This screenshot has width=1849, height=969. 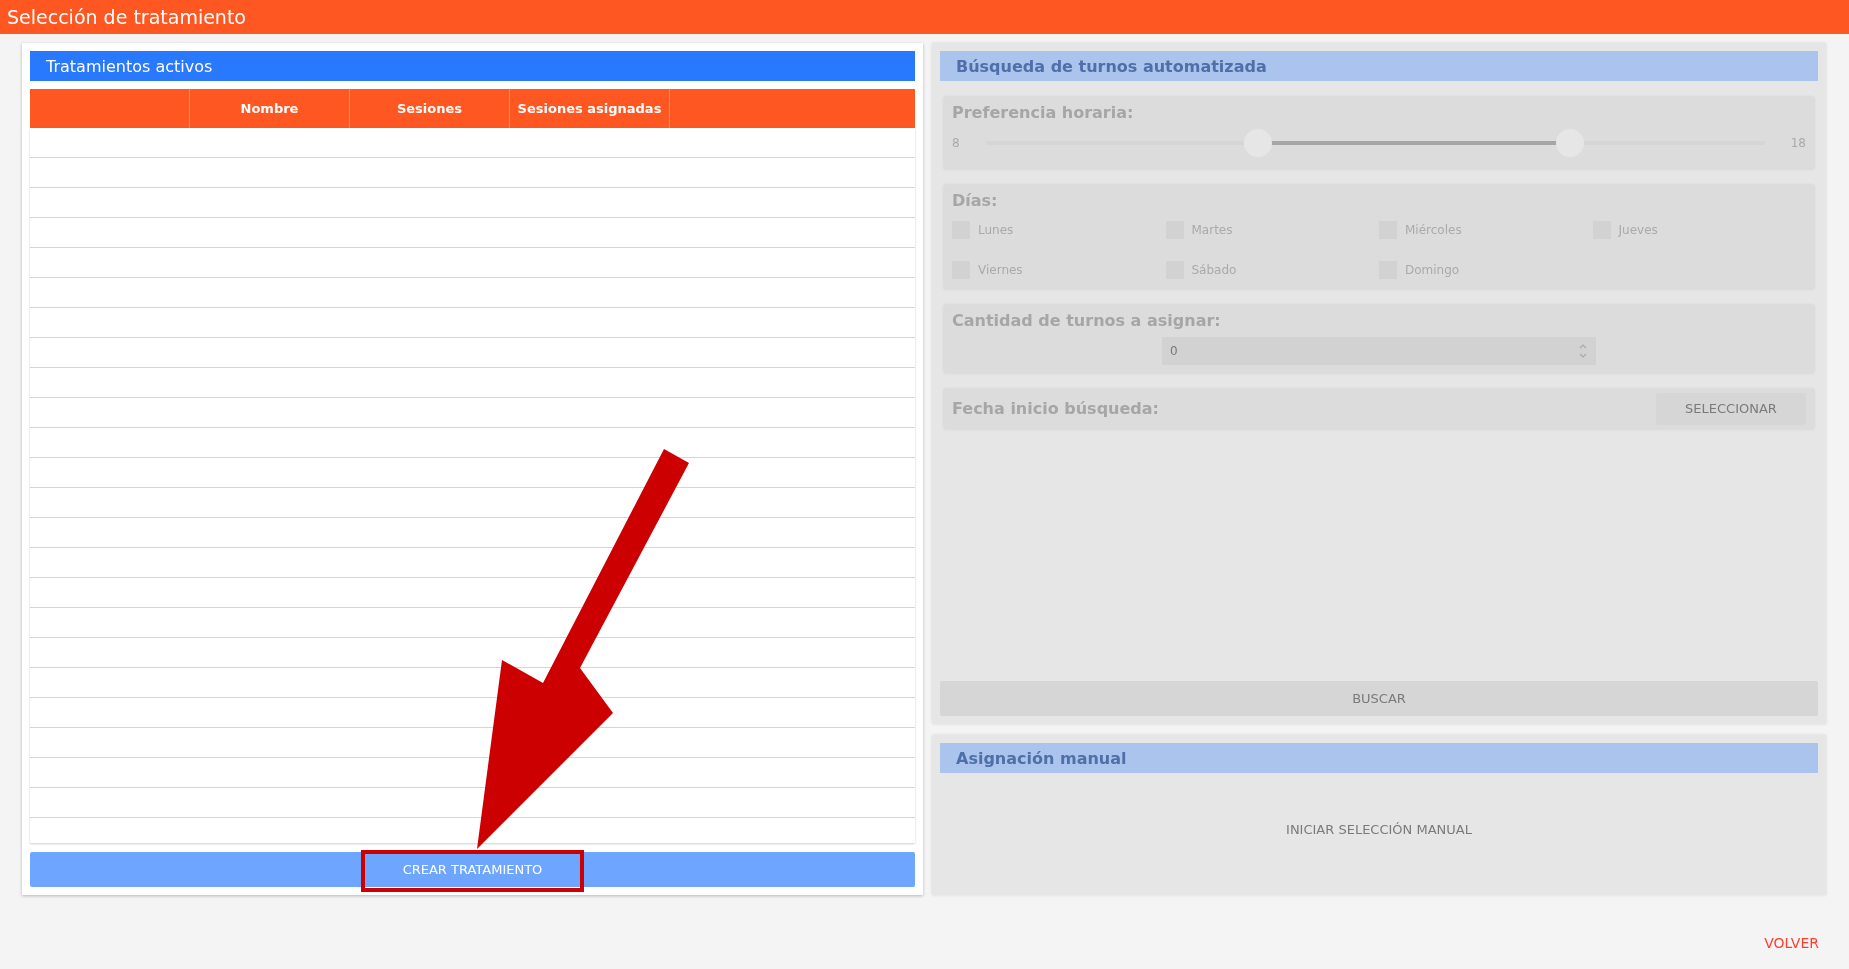 I want to click on panel-title: Tratamientos activos, so click(x=472, y=66).